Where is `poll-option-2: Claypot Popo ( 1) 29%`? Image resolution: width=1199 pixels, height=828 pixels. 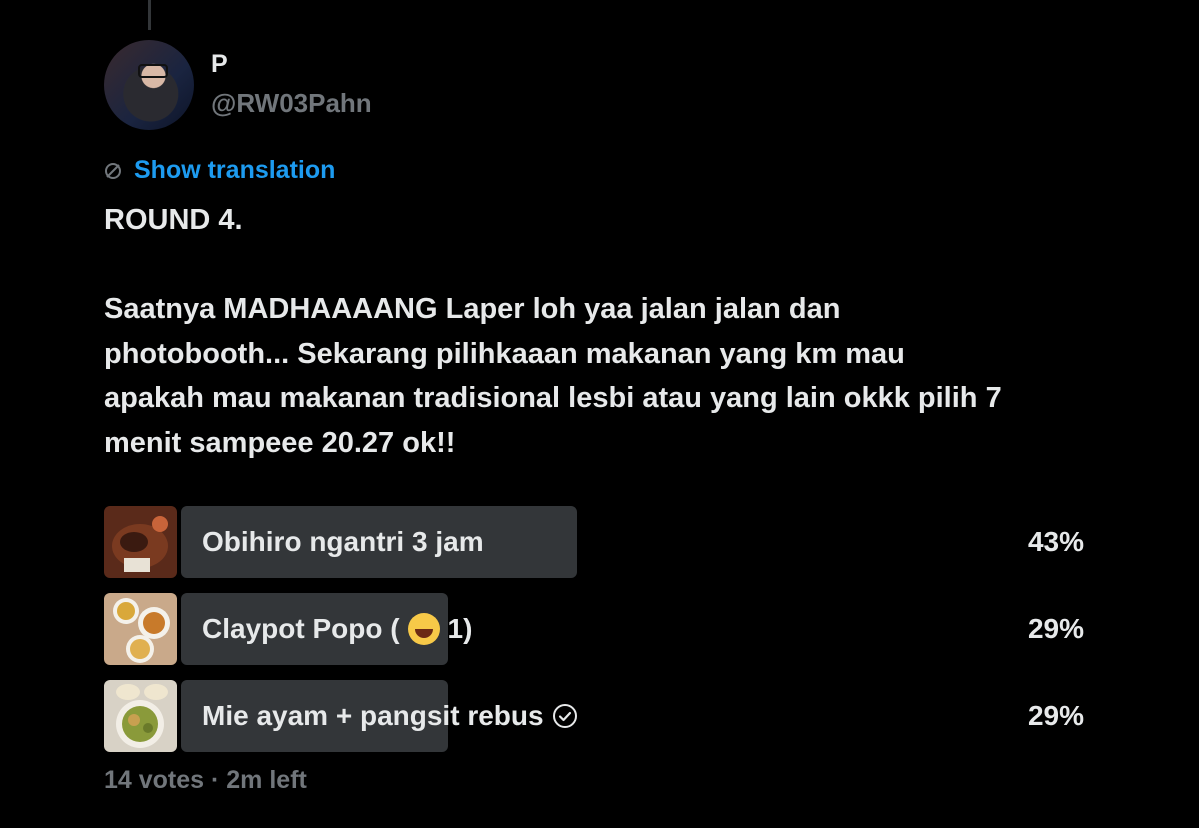
poll-option-2: Claypot Popo ( 1) 29% is located at coordinates (594, 629).